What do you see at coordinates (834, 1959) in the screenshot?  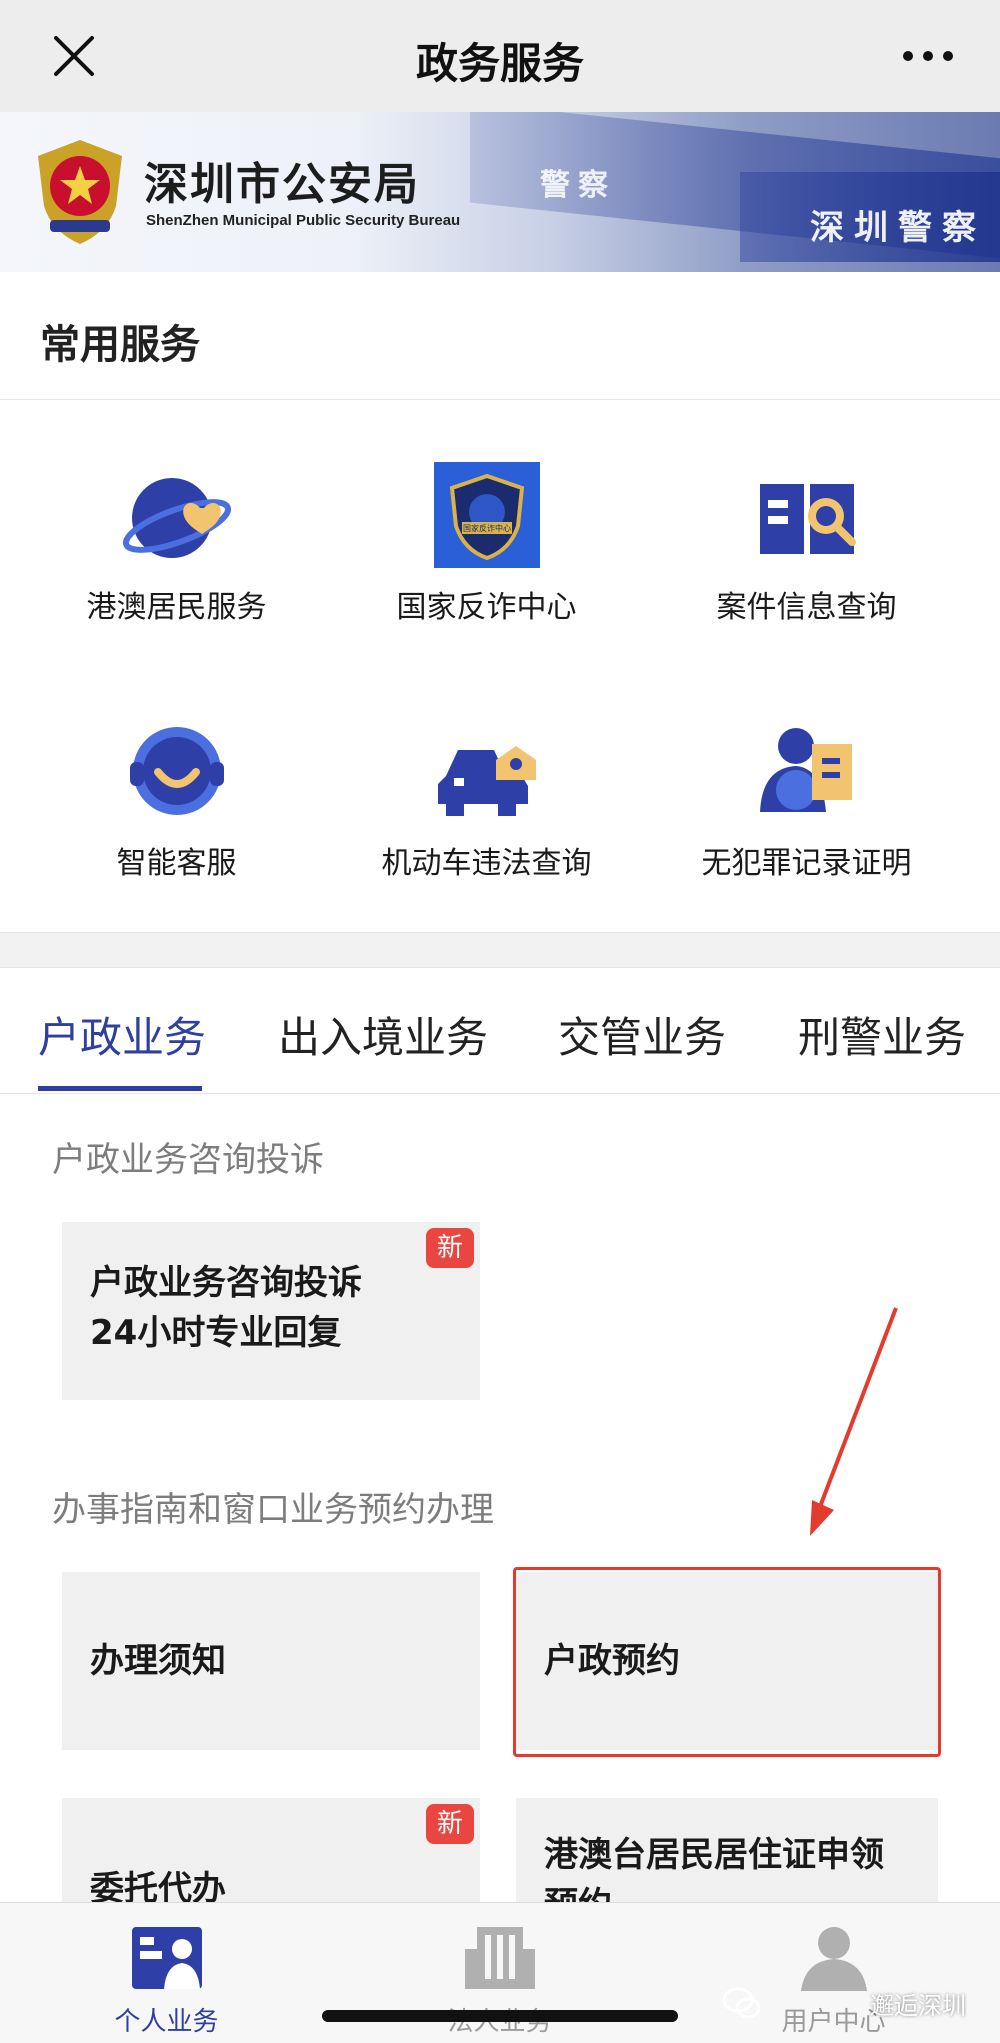 I see `user-center-icon` at bounding box center [834, 1959].